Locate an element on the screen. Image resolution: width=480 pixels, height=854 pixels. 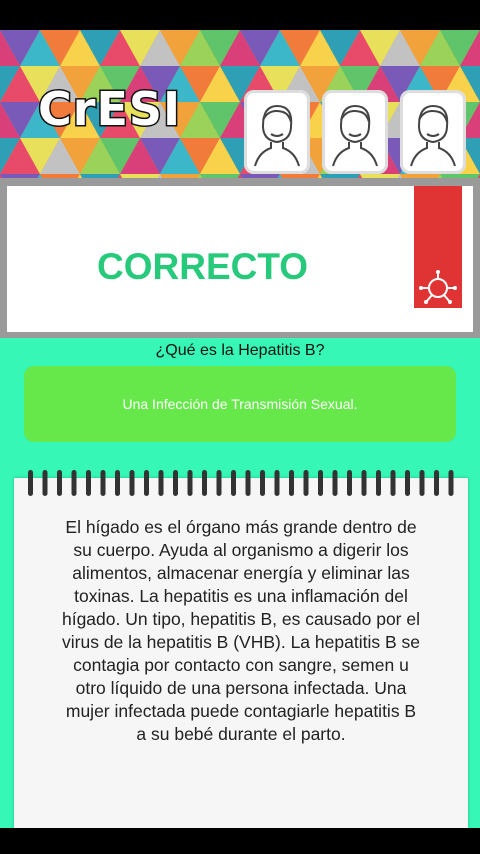
result-text: CORRECTO is located at coordinates (203, 266).